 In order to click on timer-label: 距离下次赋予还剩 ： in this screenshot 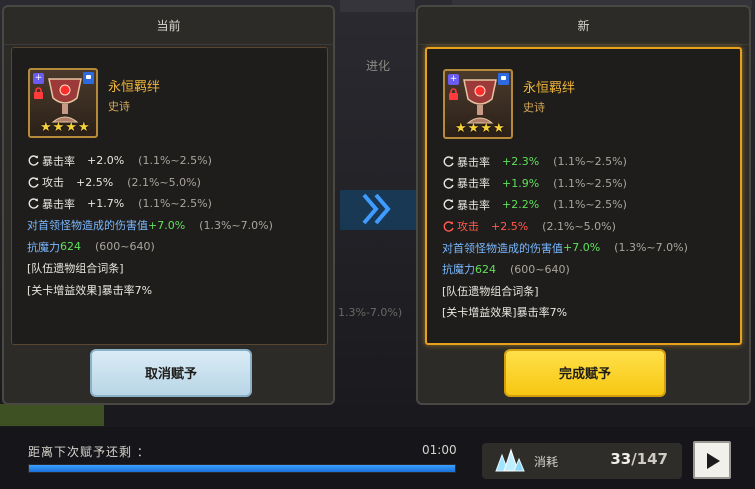, I will do `click(89, 452)`.